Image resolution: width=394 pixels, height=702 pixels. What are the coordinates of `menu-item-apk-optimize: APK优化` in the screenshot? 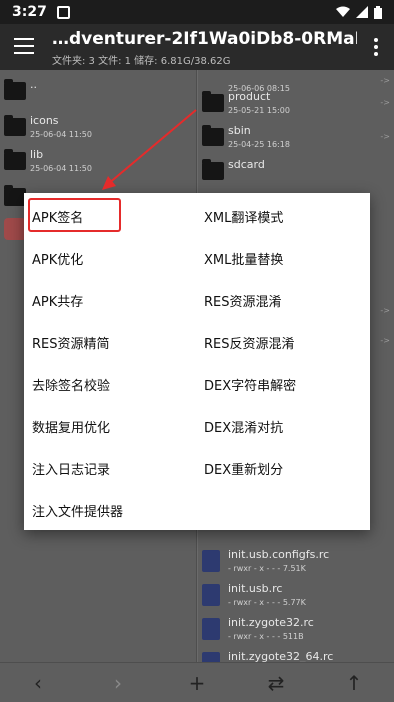 It's located at (57, 258).